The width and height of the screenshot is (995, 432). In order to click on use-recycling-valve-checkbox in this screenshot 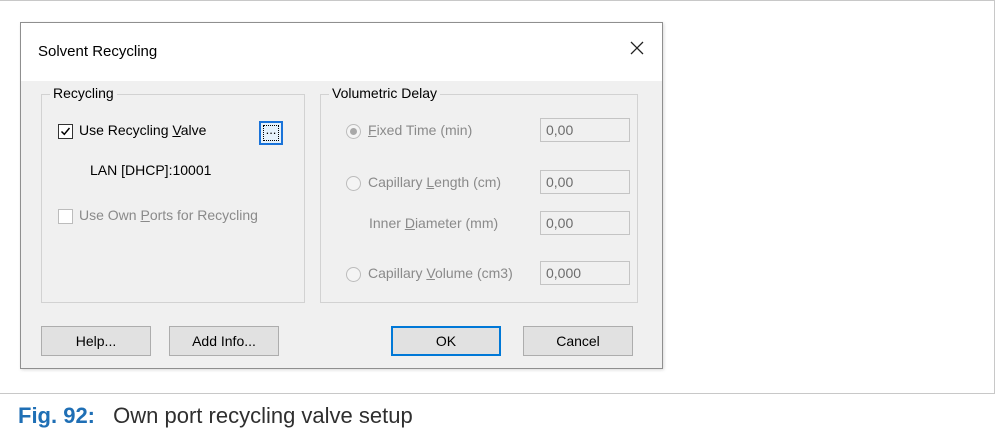, I will do `click(65, 131)`.